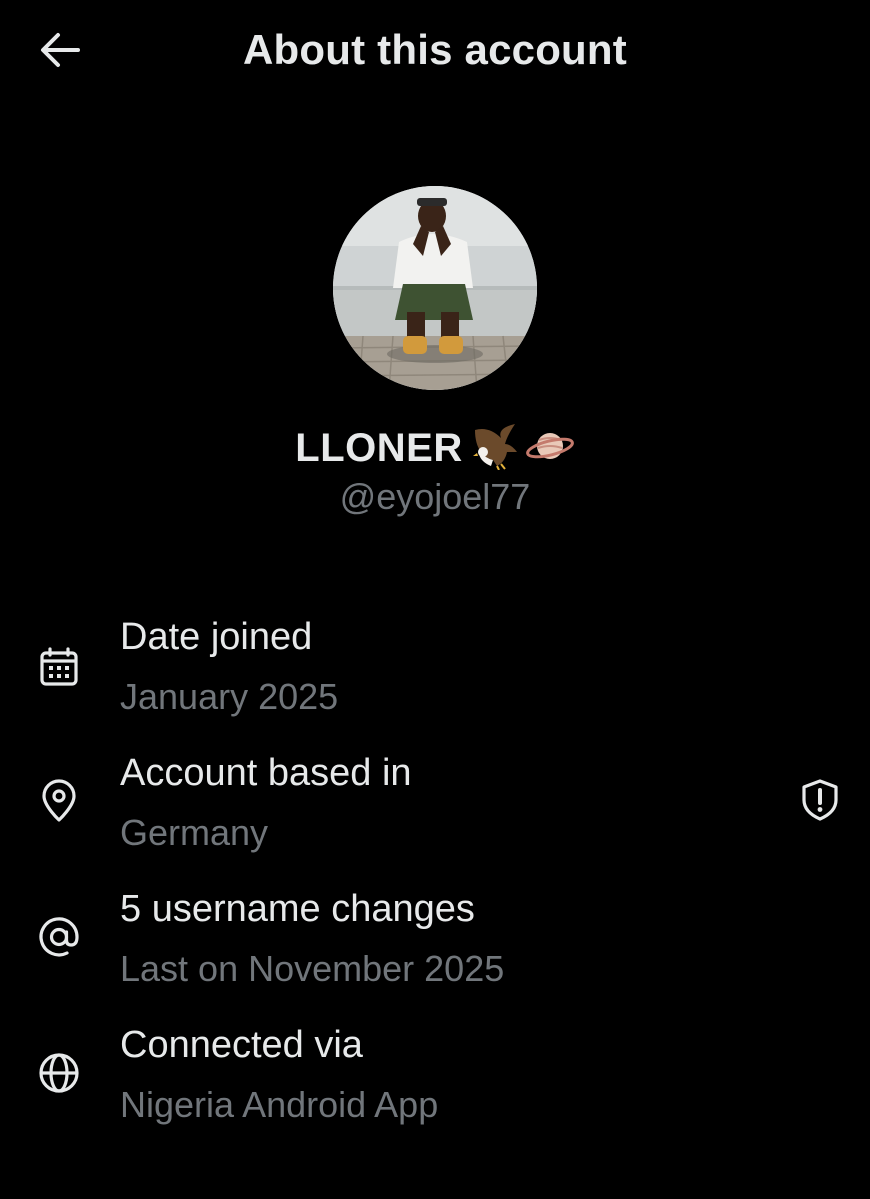  I want to click on connected-via-value: Nigeria Android App, so click(279, 1104).